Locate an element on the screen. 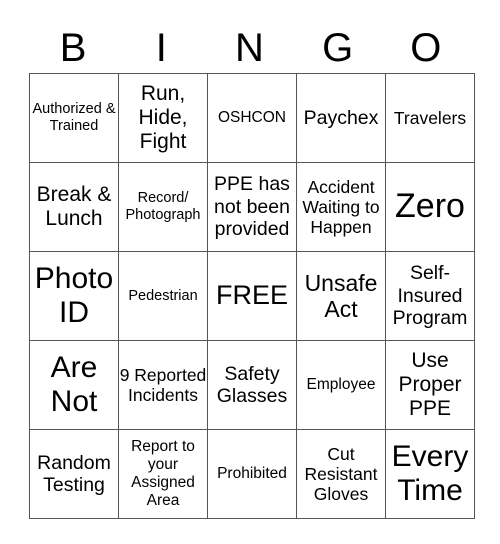 This screenshot has width=500, height=544. header-letter-o: O is located at coordinates (426, 48).